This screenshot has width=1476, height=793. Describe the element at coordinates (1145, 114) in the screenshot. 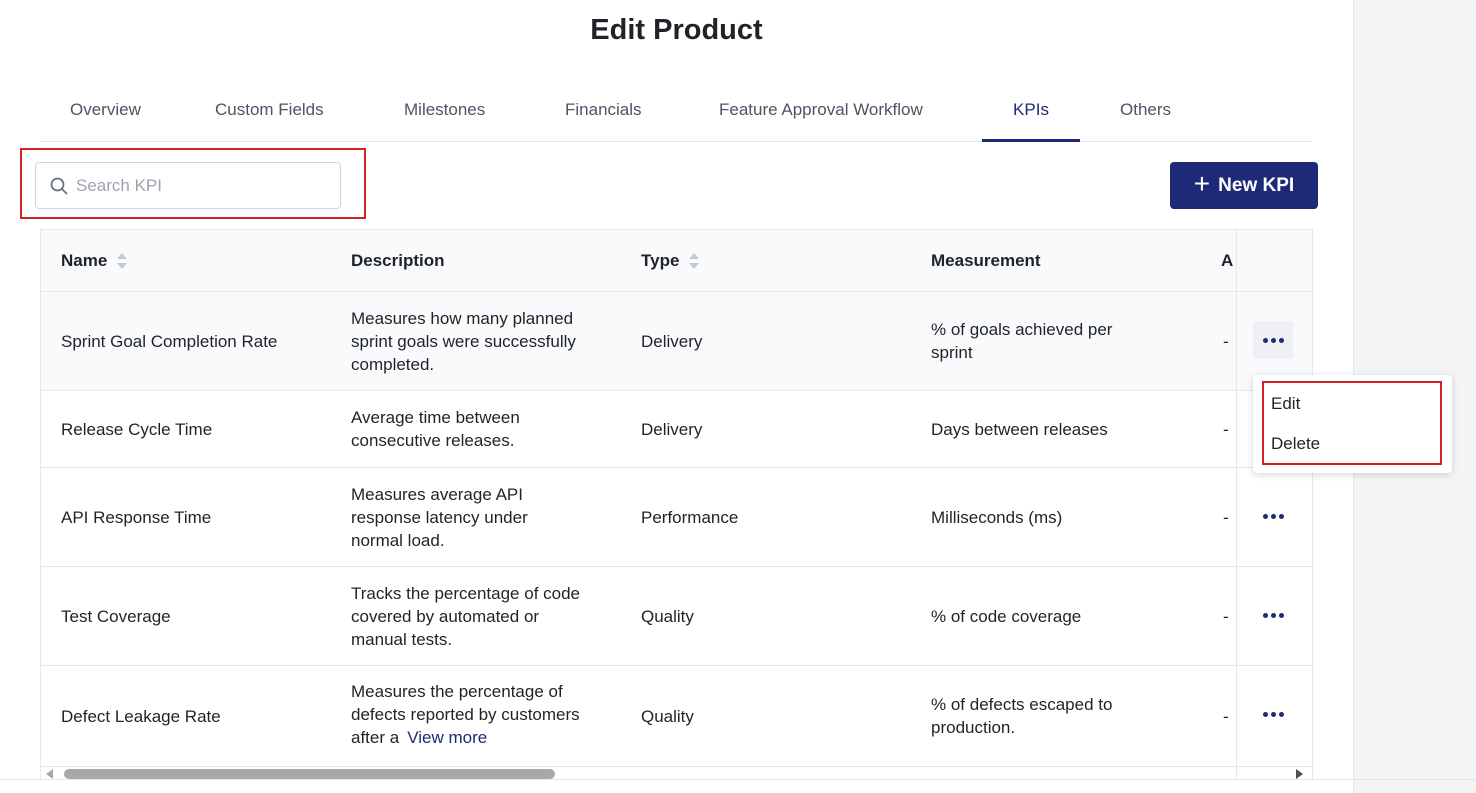

I see `tab-others: Others` at that location.